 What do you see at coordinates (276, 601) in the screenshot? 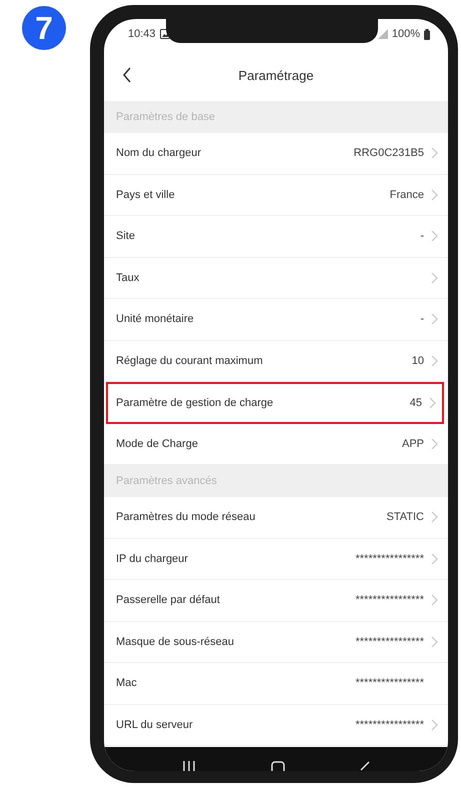
I see `settings-row: Passerelle par défaut ****************` at bounding box center [276, 601].